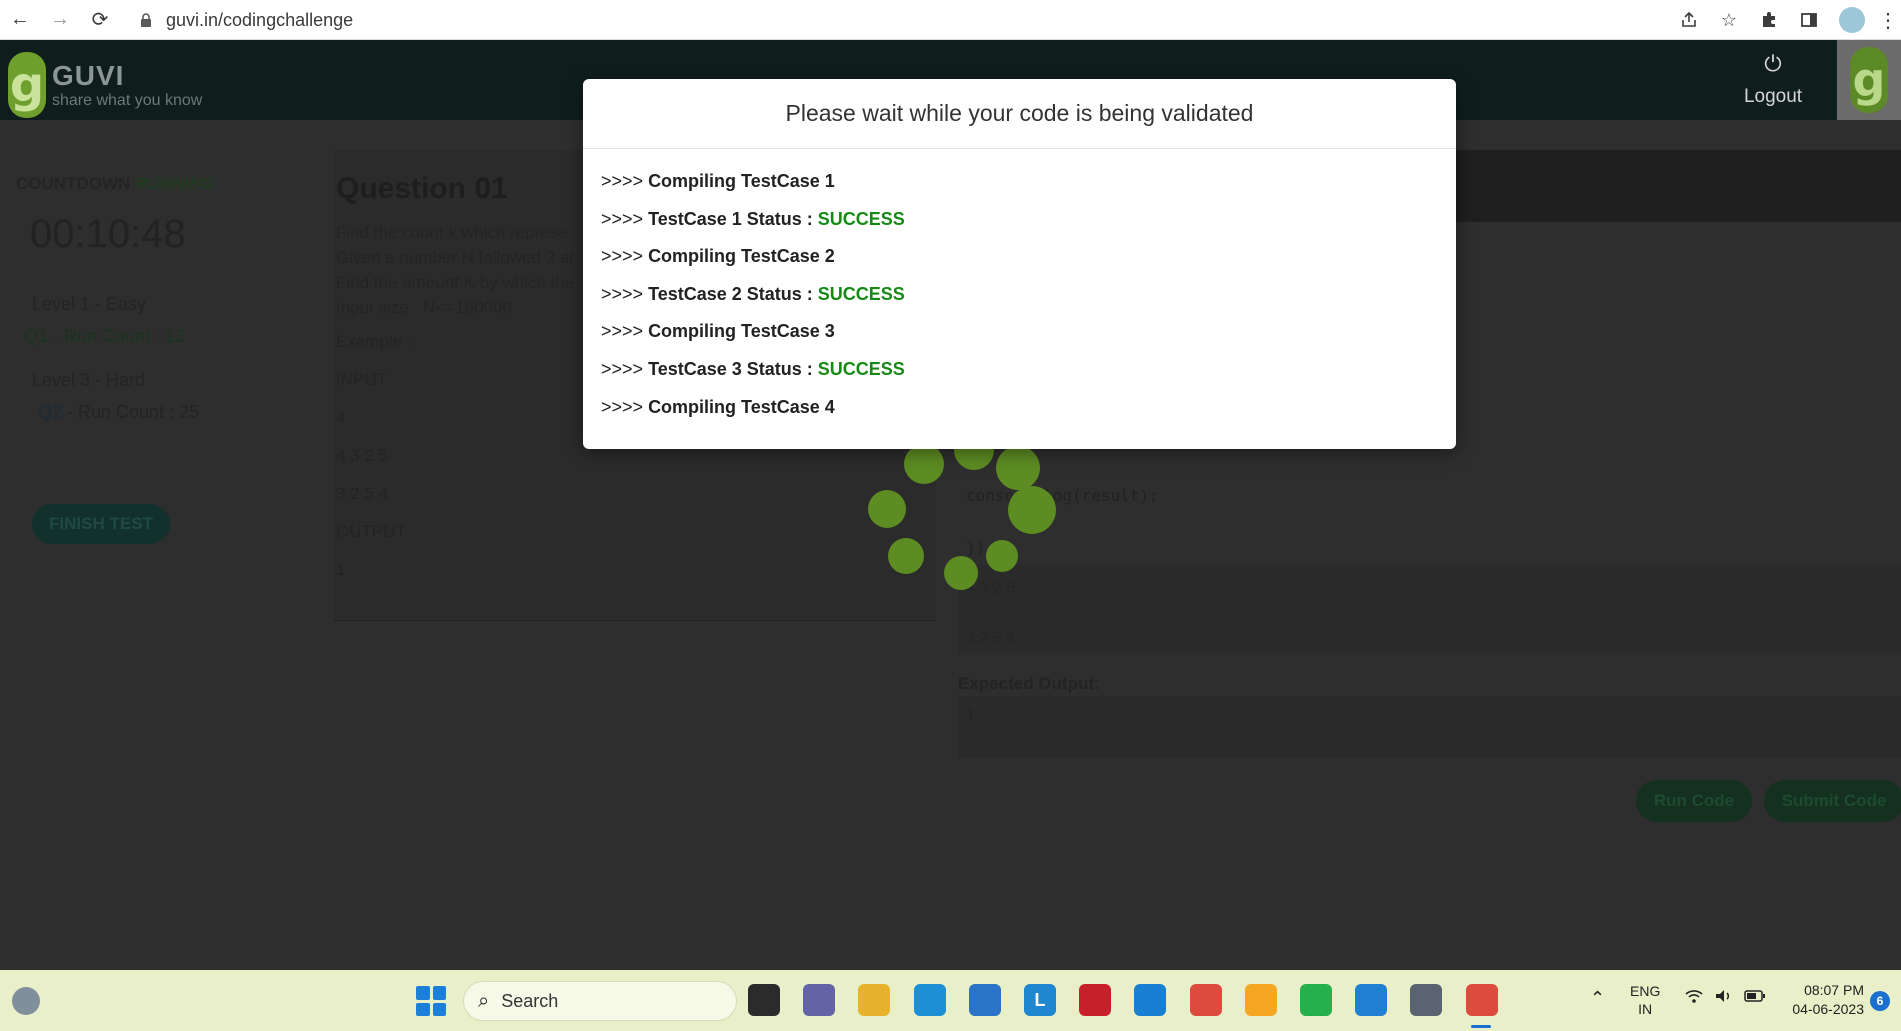  Describe the element at coordinates (1769, 20) in the screenshot. I see `extensions-icon` at that location.